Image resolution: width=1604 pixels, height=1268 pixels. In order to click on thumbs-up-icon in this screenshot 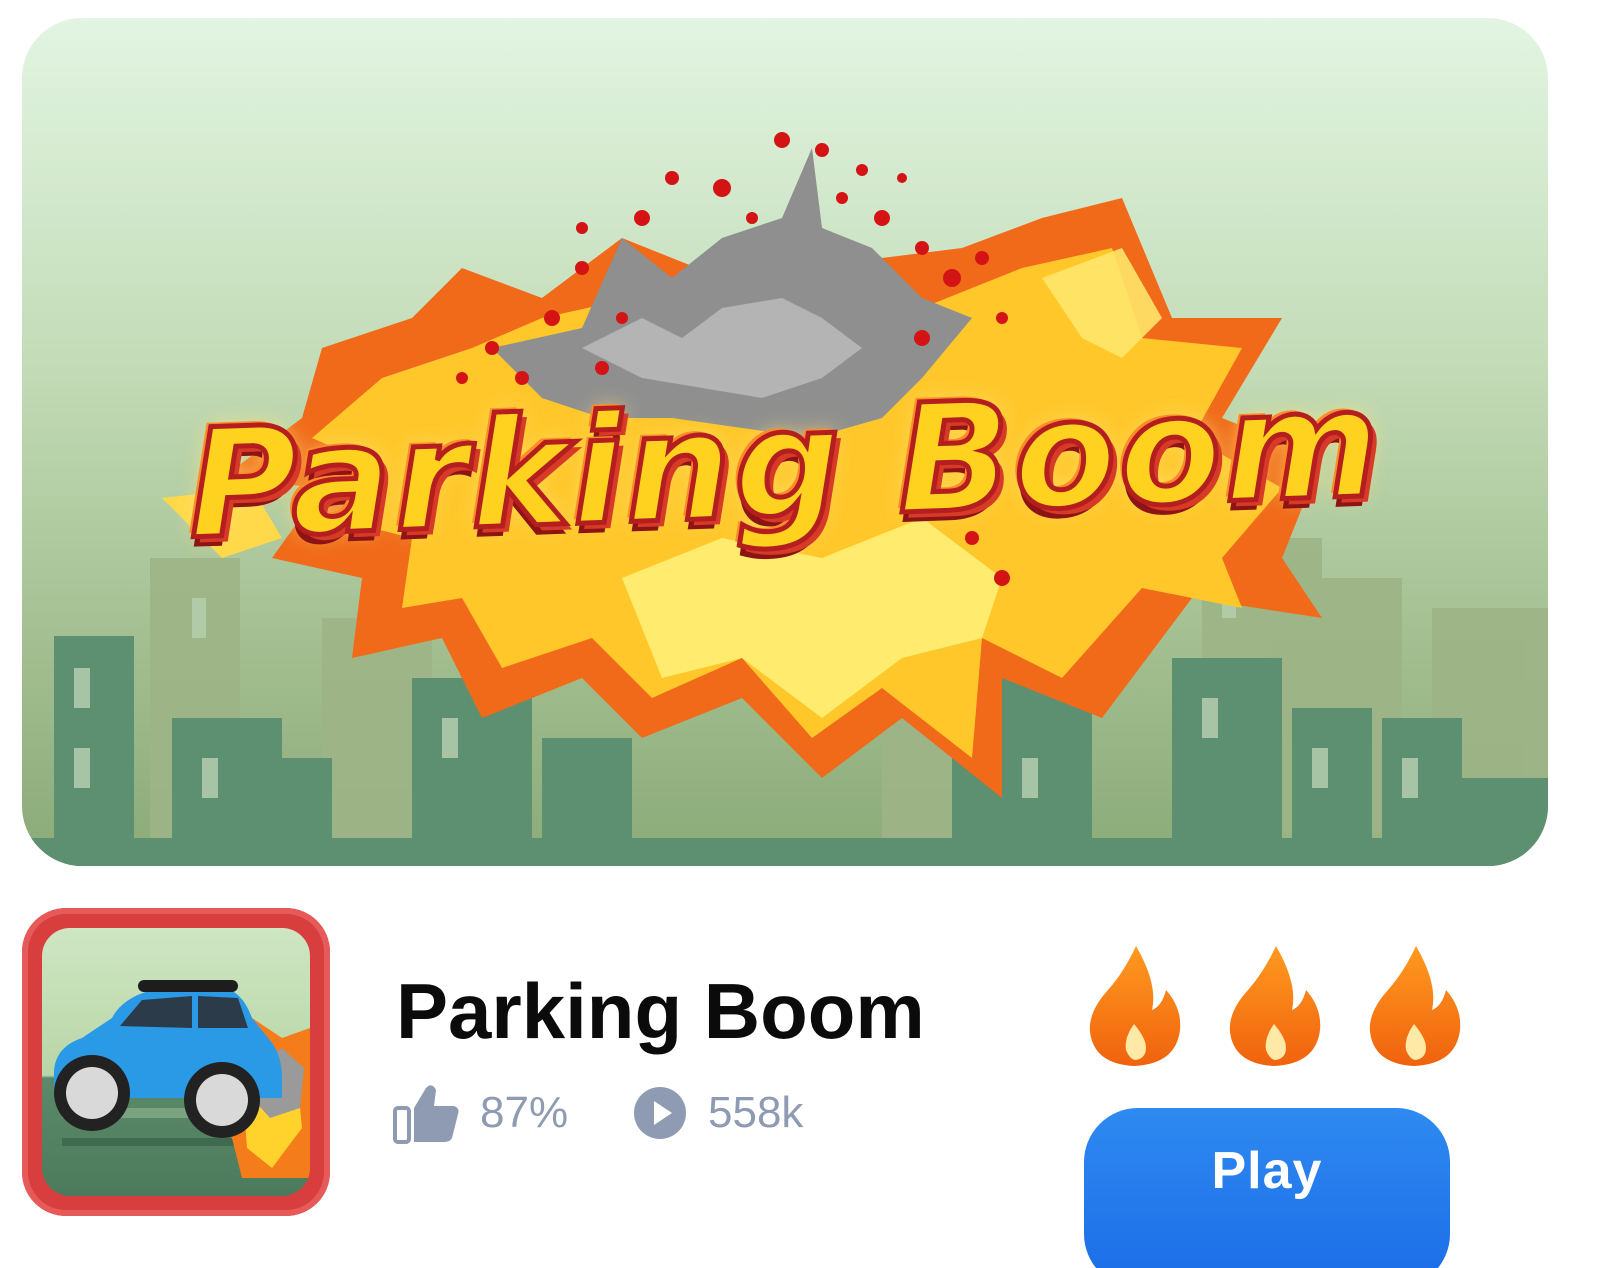, I will do `click(427, 1113)`.